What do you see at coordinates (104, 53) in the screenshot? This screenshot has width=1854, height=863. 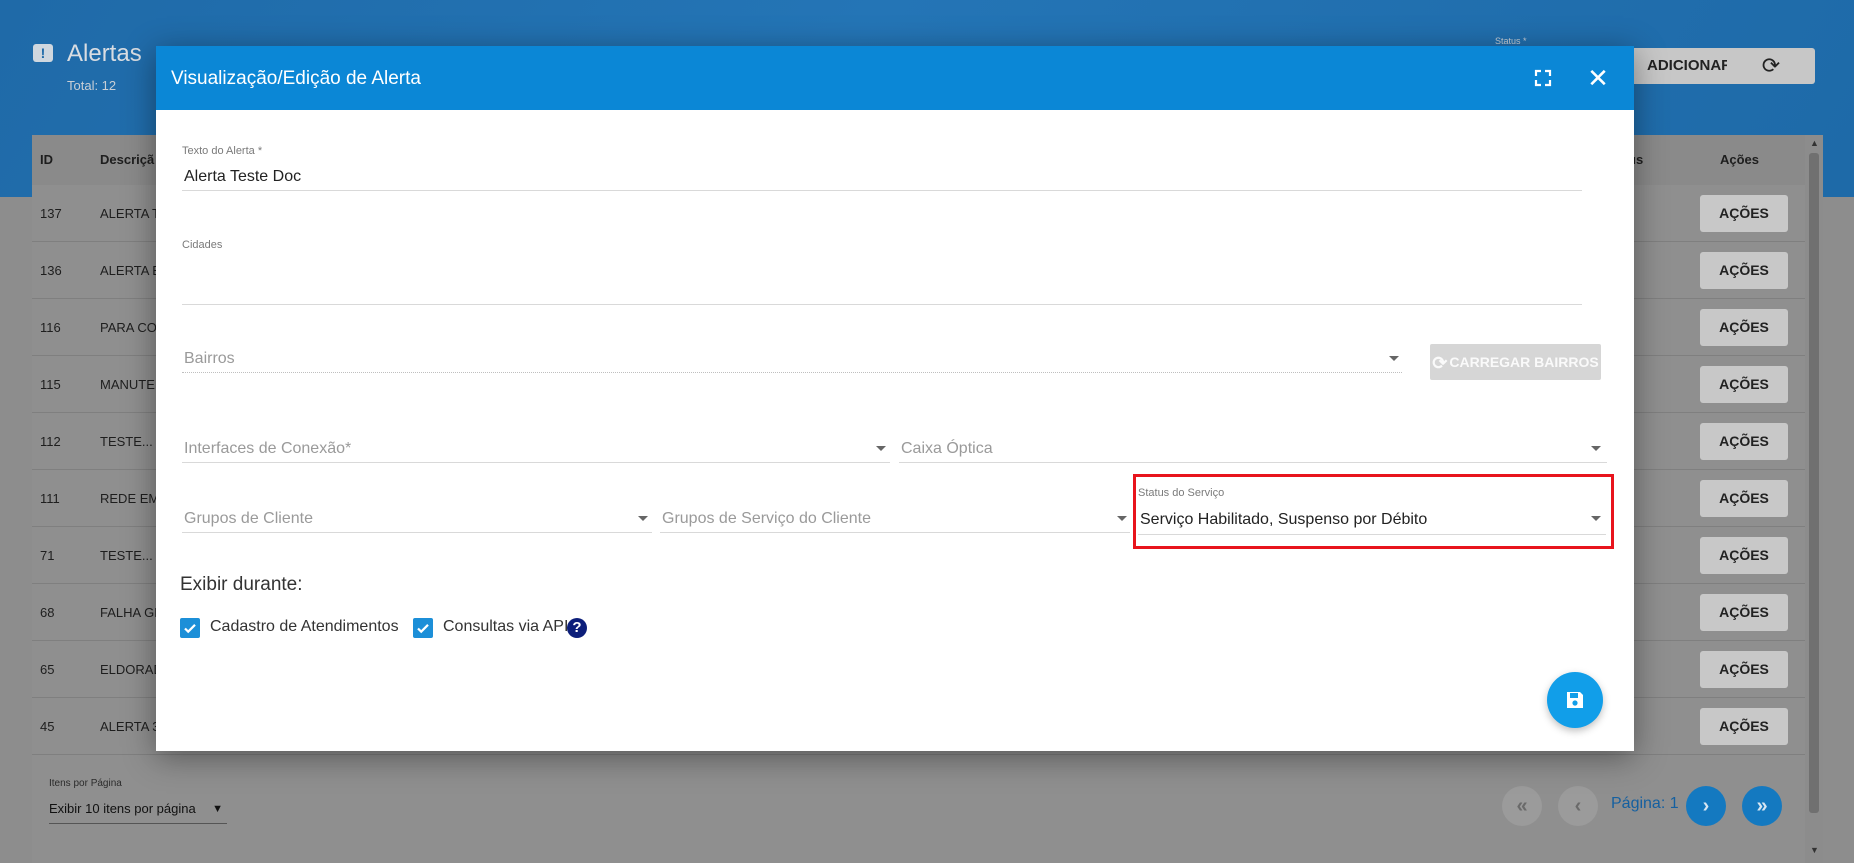 I see `page-title: Alertas` at bounding box center [104, 53].